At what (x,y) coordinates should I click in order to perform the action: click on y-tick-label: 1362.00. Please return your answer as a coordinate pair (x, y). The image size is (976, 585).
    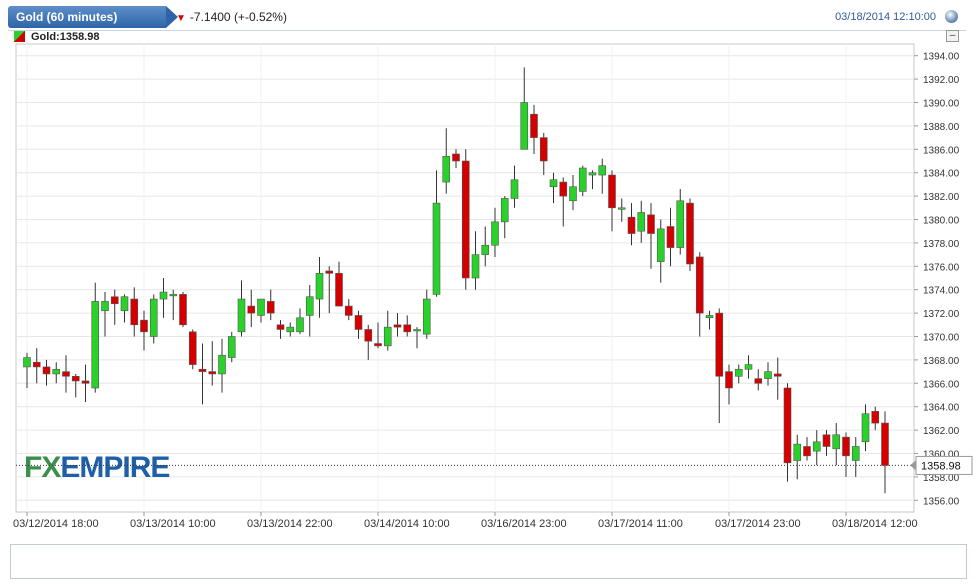
    Looking at the image, I should click on (941, 431).